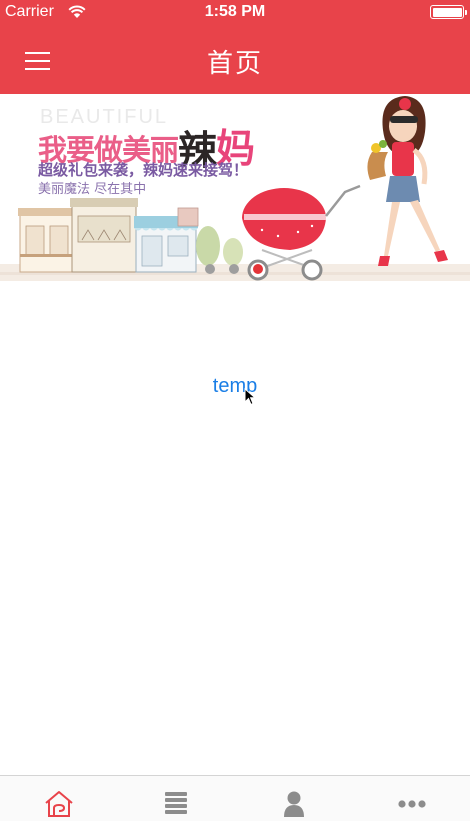 This screenshot has width=470, height=821. I want to click on tab-list, so click(175, 798).